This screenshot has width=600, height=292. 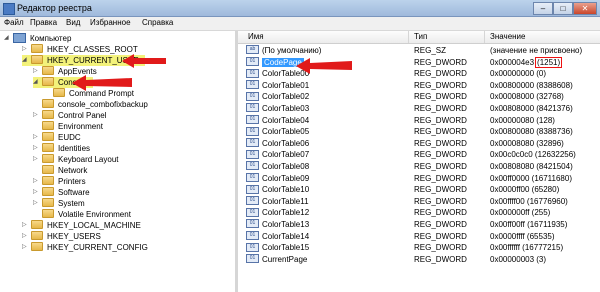 I want to click on tree-node-volatile-environment: Volatile Environment, so click(x=82, y=214).